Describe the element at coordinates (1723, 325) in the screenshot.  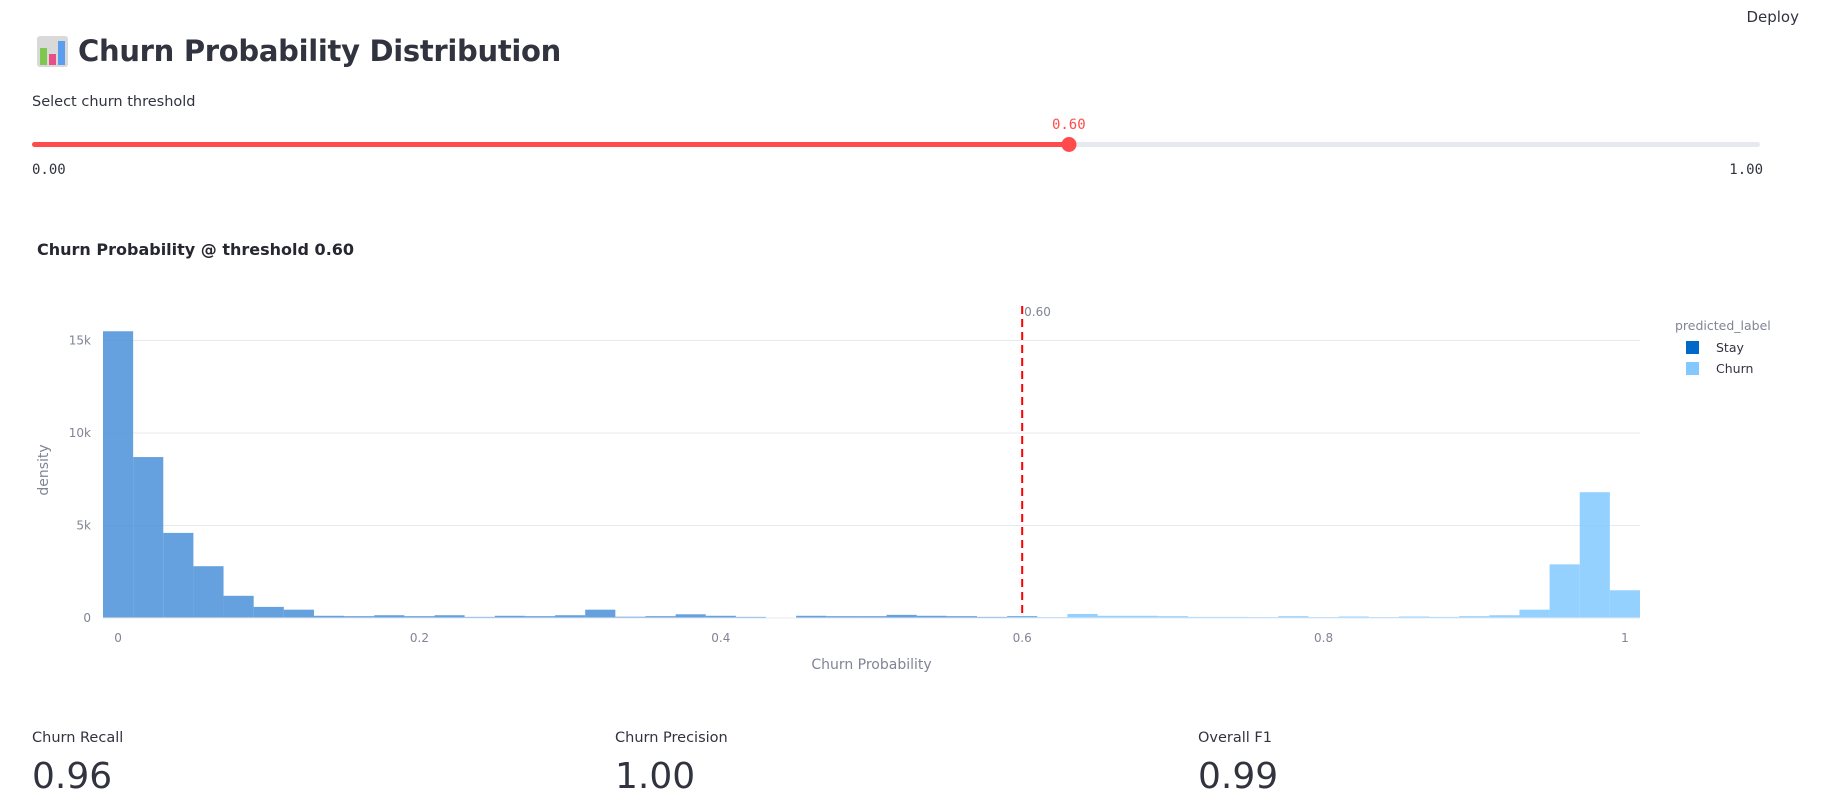
I see `legend-title: predicted_label` at that location.